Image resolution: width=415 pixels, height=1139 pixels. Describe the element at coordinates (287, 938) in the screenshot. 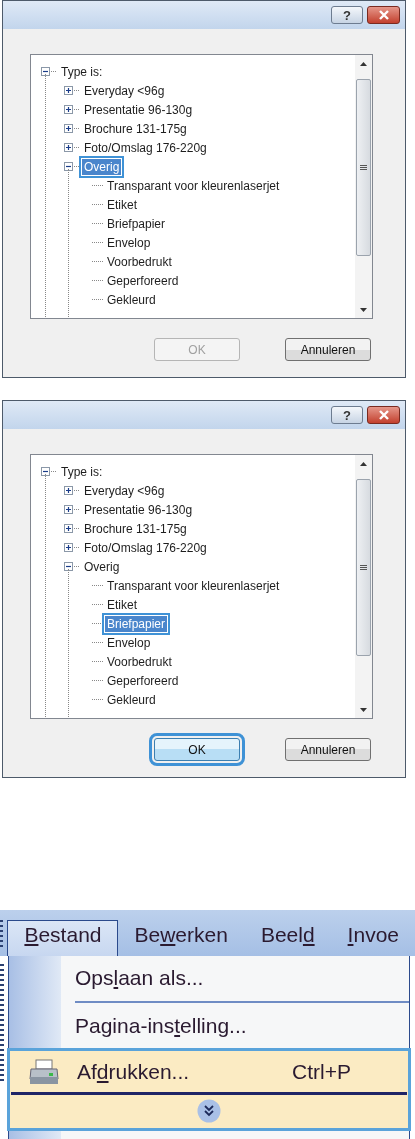

I see `menu-bar-item: Beeld` at that location.